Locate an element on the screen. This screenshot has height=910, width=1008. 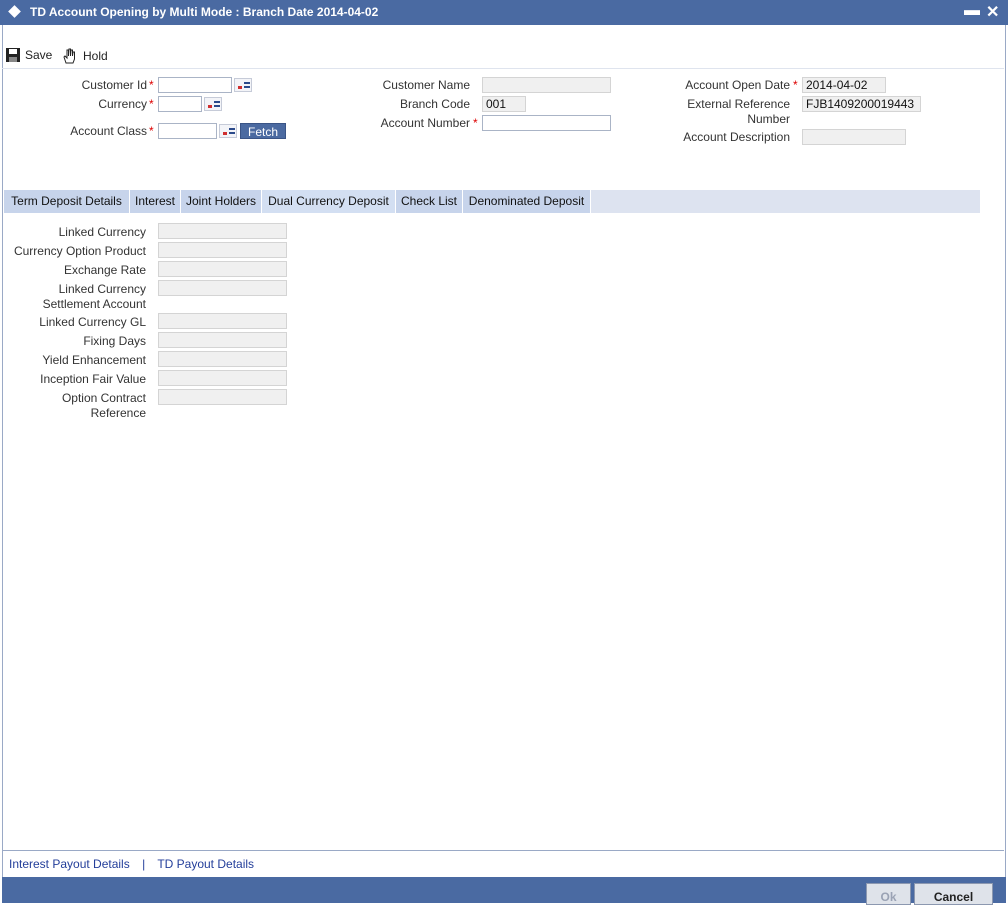
bottom-divider is located at coordinates (503, 850).